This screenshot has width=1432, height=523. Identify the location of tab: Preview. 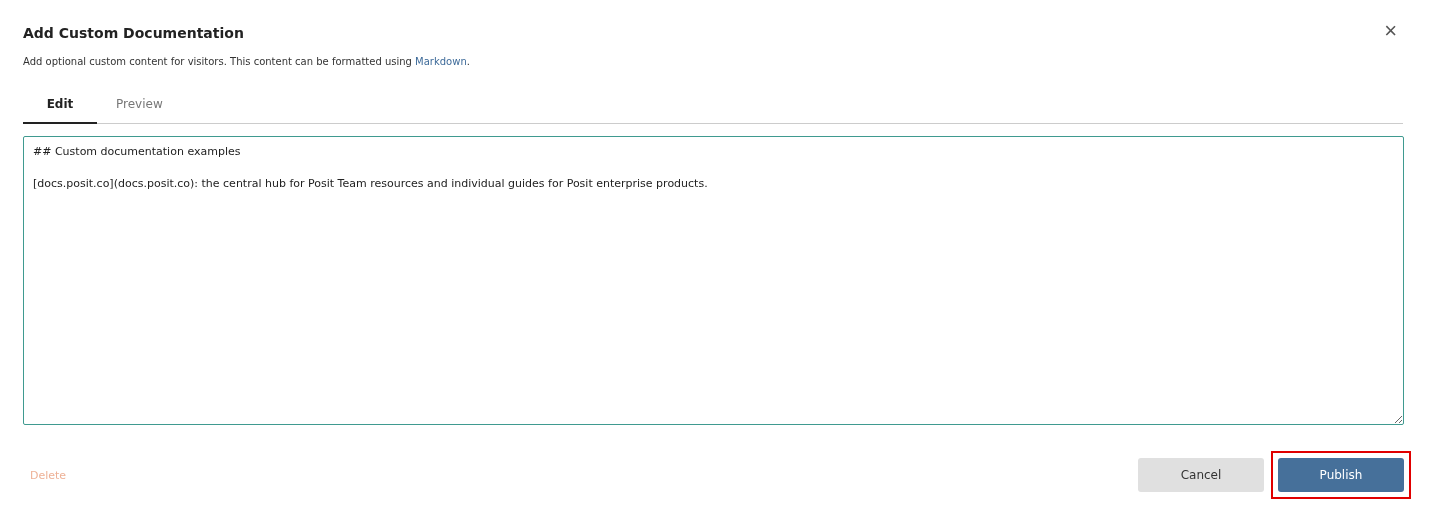
(134, 106).